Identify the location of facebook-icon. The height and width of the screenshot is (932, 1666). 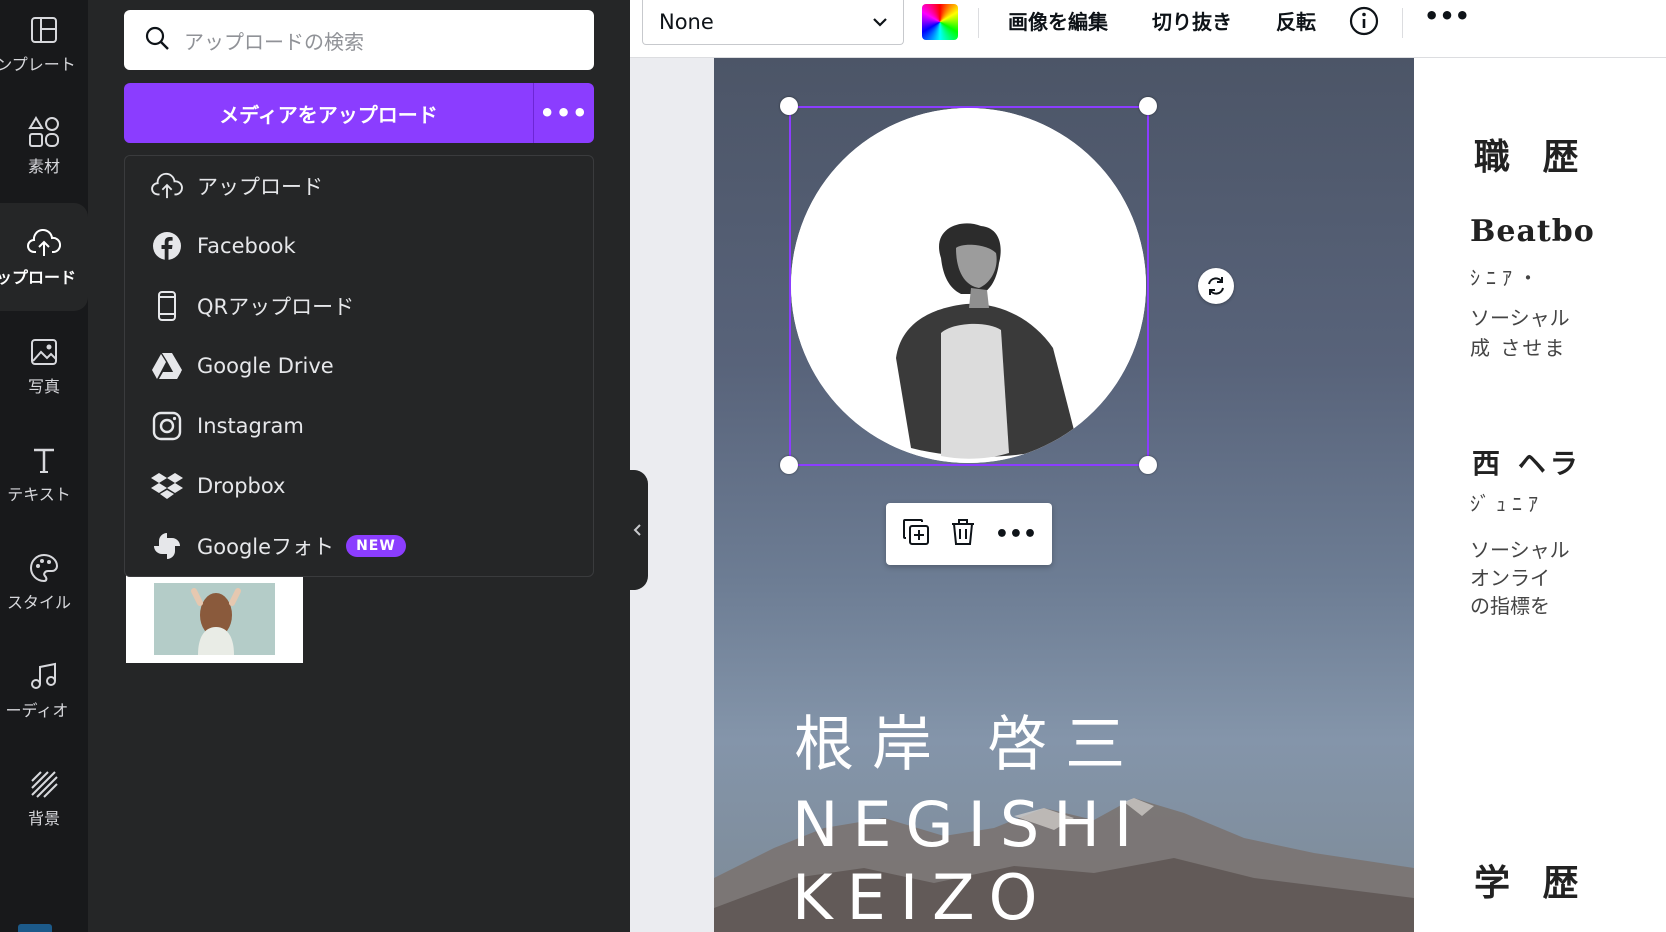
(167, 246).